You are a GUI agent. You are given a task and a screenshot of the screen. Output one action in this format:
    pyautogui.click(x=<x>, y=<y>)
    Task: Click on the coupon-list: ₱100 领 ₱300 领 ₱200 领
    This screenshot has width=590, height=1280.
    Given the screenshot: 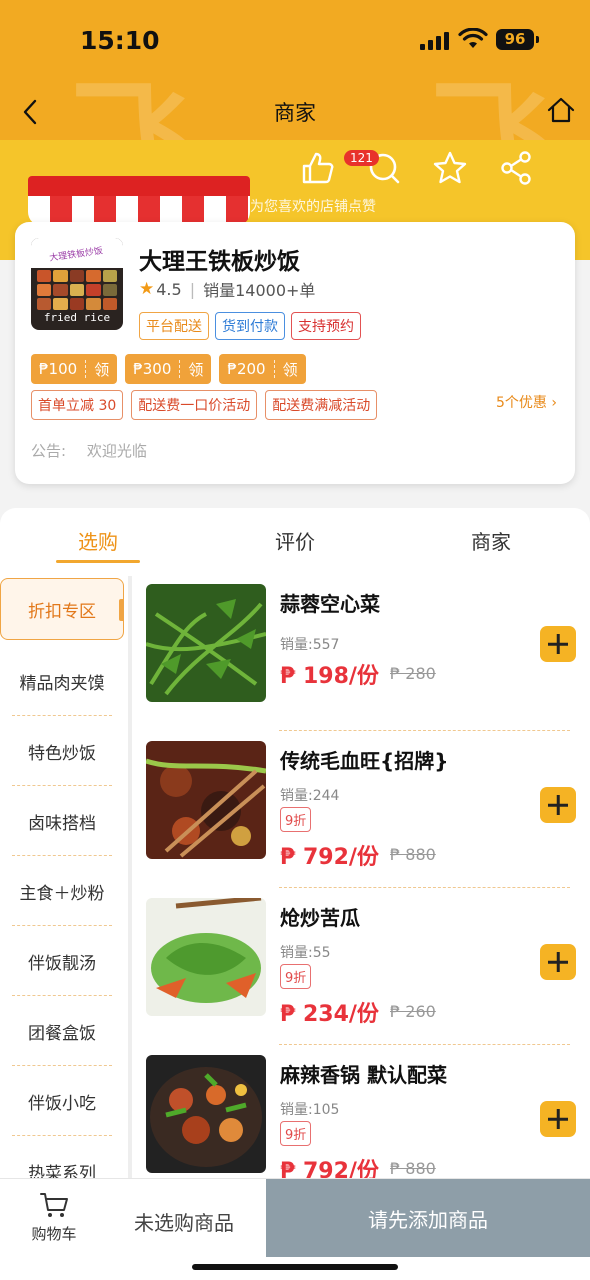 What is the action you would take?
    pyautogui.click(x=168, y=369)
    